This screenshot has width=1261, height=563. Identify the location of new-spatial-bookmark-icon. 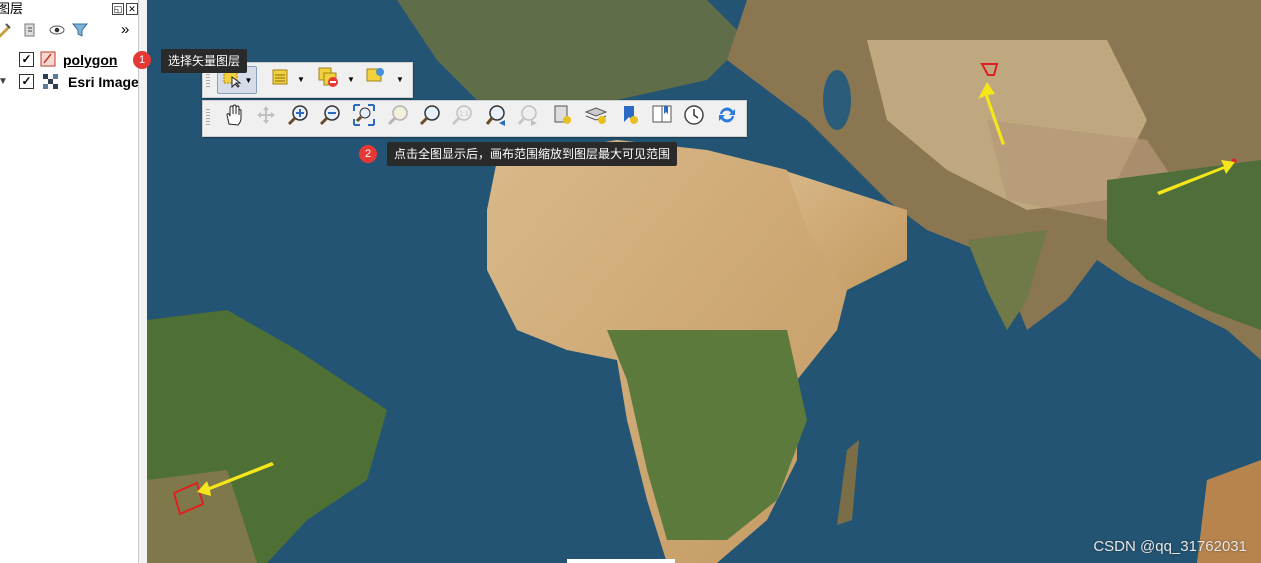
(630, 117).